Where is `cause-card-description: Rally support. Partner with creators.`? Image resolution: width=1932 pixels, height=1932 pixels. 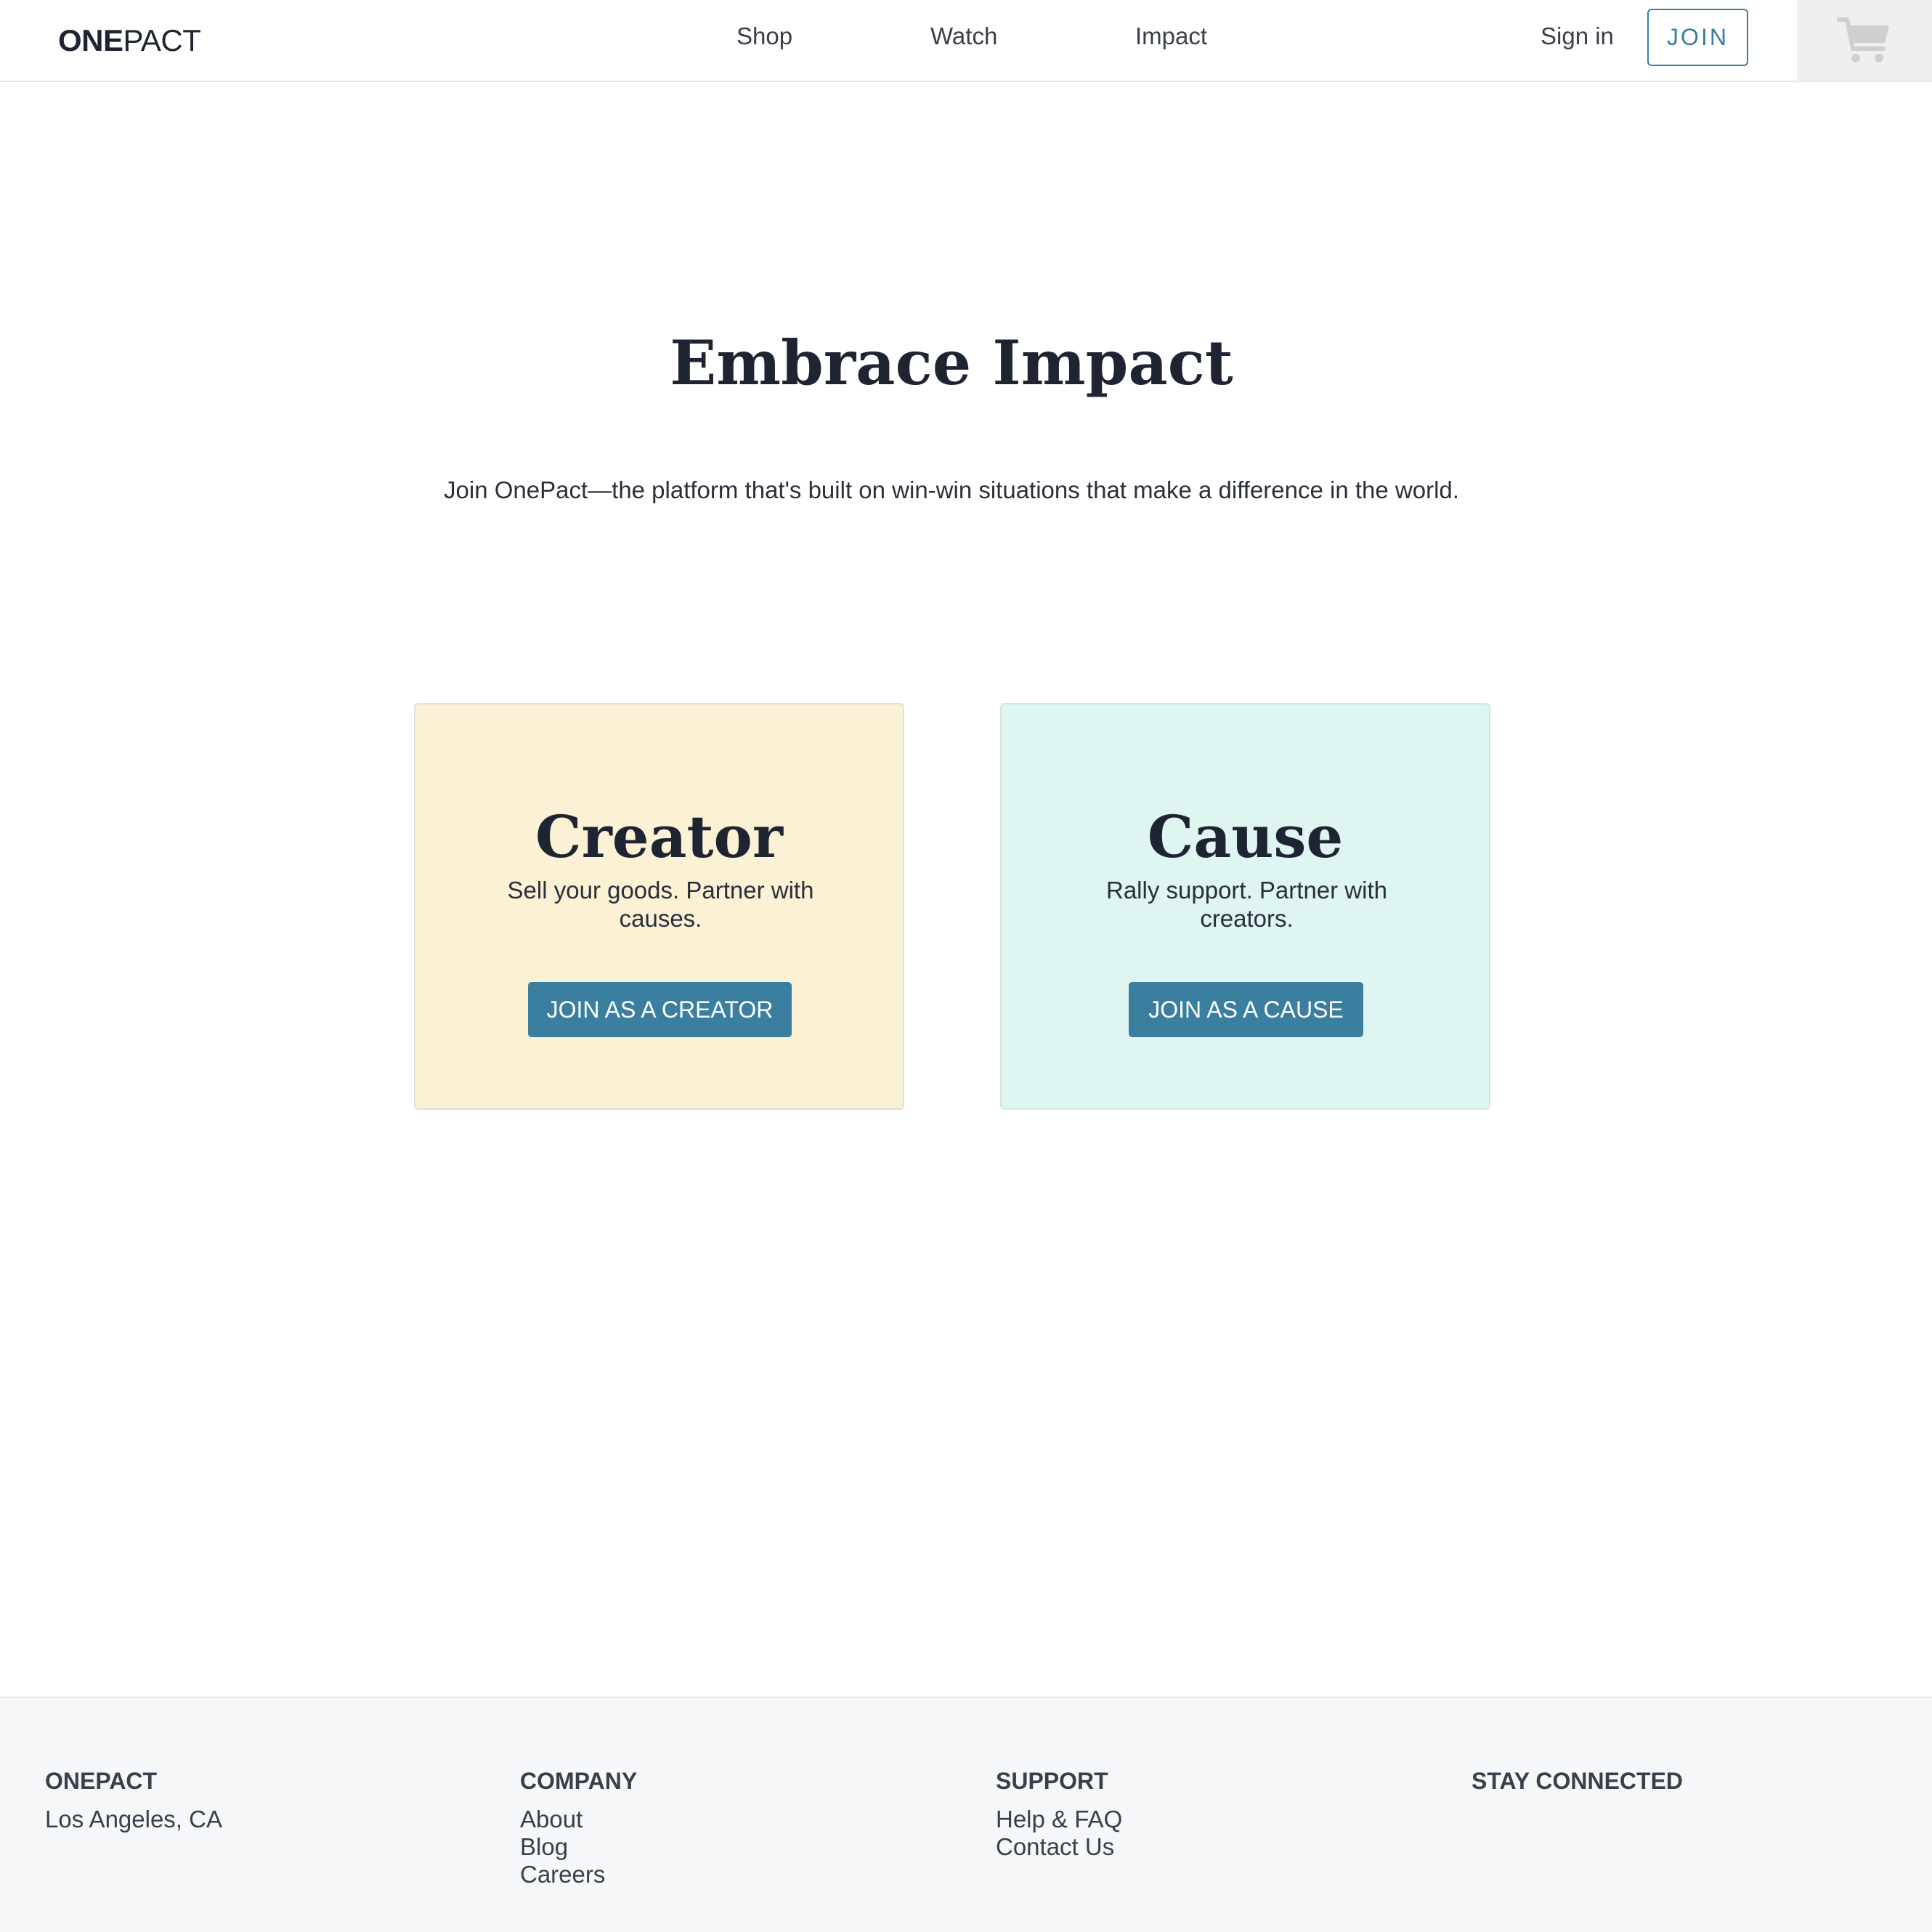 cause-card-description: Rally support. Partner with creators. is located at coordinates (1246, 904).